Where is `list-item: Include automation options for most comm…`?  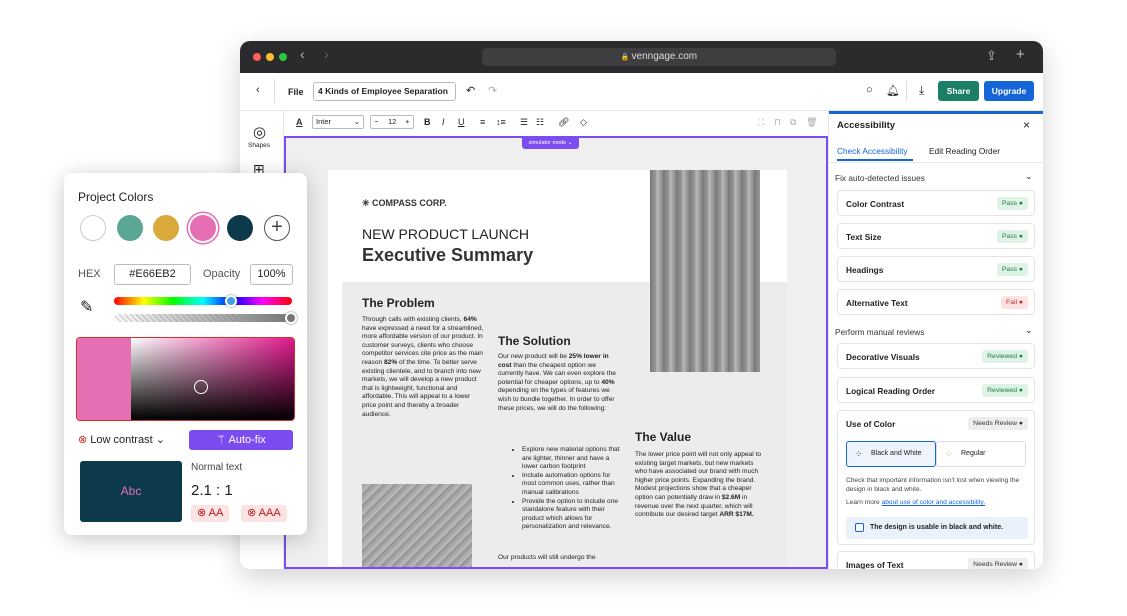 list-item: Include automation options for most comm… is located at coordinates (573, 485).